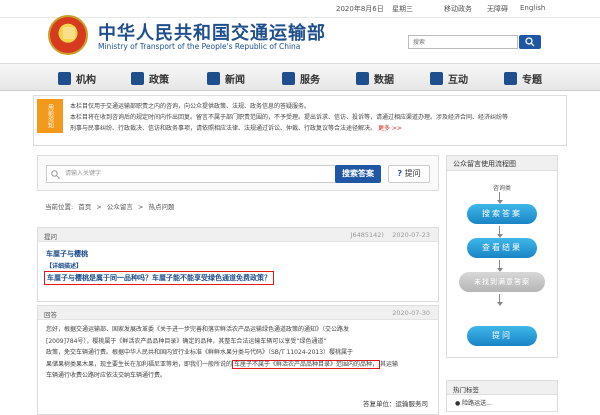  Describe the element at coordinates (375, 78) in the screenshot. I see `nav-item-data: 数据` at that location.